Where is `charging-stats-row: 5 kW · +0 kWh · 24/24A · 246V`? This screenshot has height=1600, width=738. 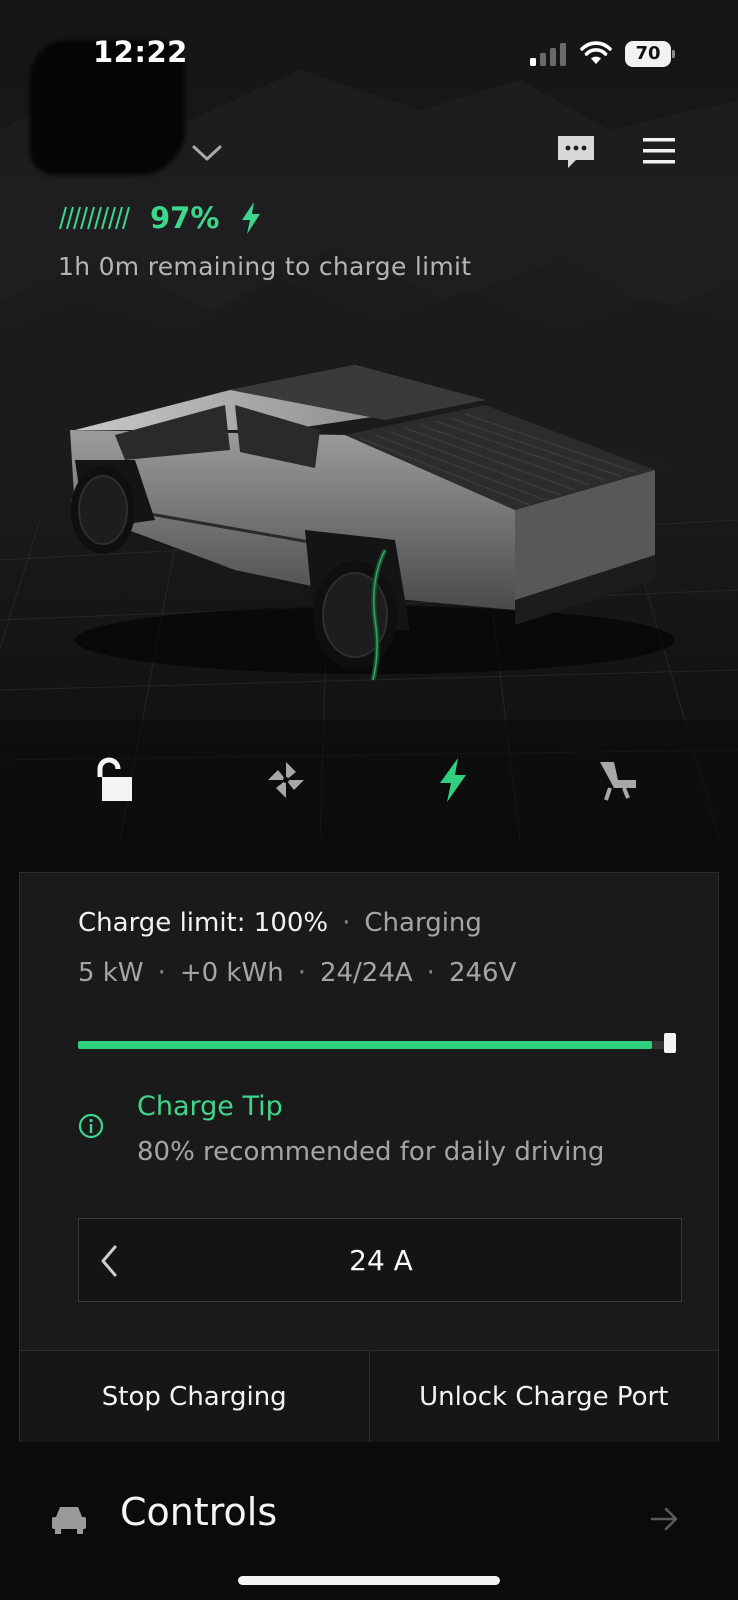 charging-stats-row: 5 kW · +0 kWh · 24/24A · 246V is located at coordinates (297, 973).